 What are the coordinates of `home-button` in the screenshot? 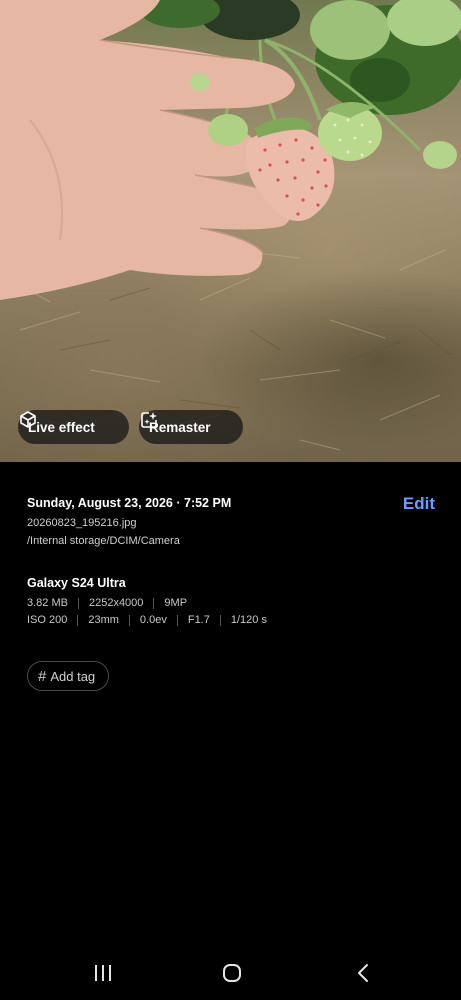 It's located at (232, 973).